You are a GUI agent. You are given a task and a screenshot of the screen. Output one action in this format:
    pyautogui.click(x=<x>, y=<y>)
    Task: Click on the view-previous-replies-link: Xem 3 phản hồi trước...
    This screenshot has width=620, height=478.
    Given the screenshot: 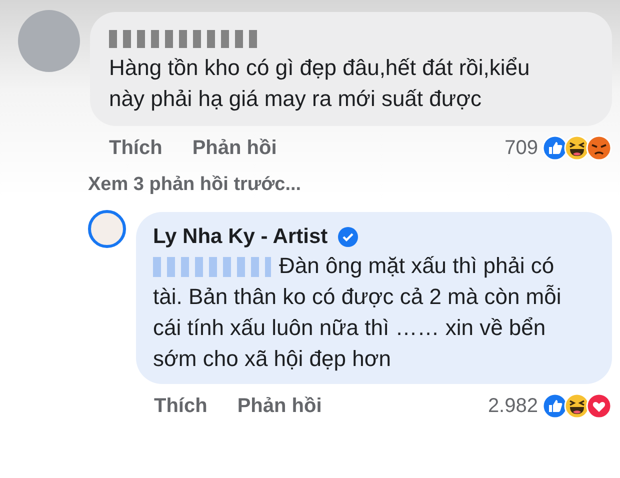 What is the action you would take?
    pyautogui.click(x=350, y=185)
    